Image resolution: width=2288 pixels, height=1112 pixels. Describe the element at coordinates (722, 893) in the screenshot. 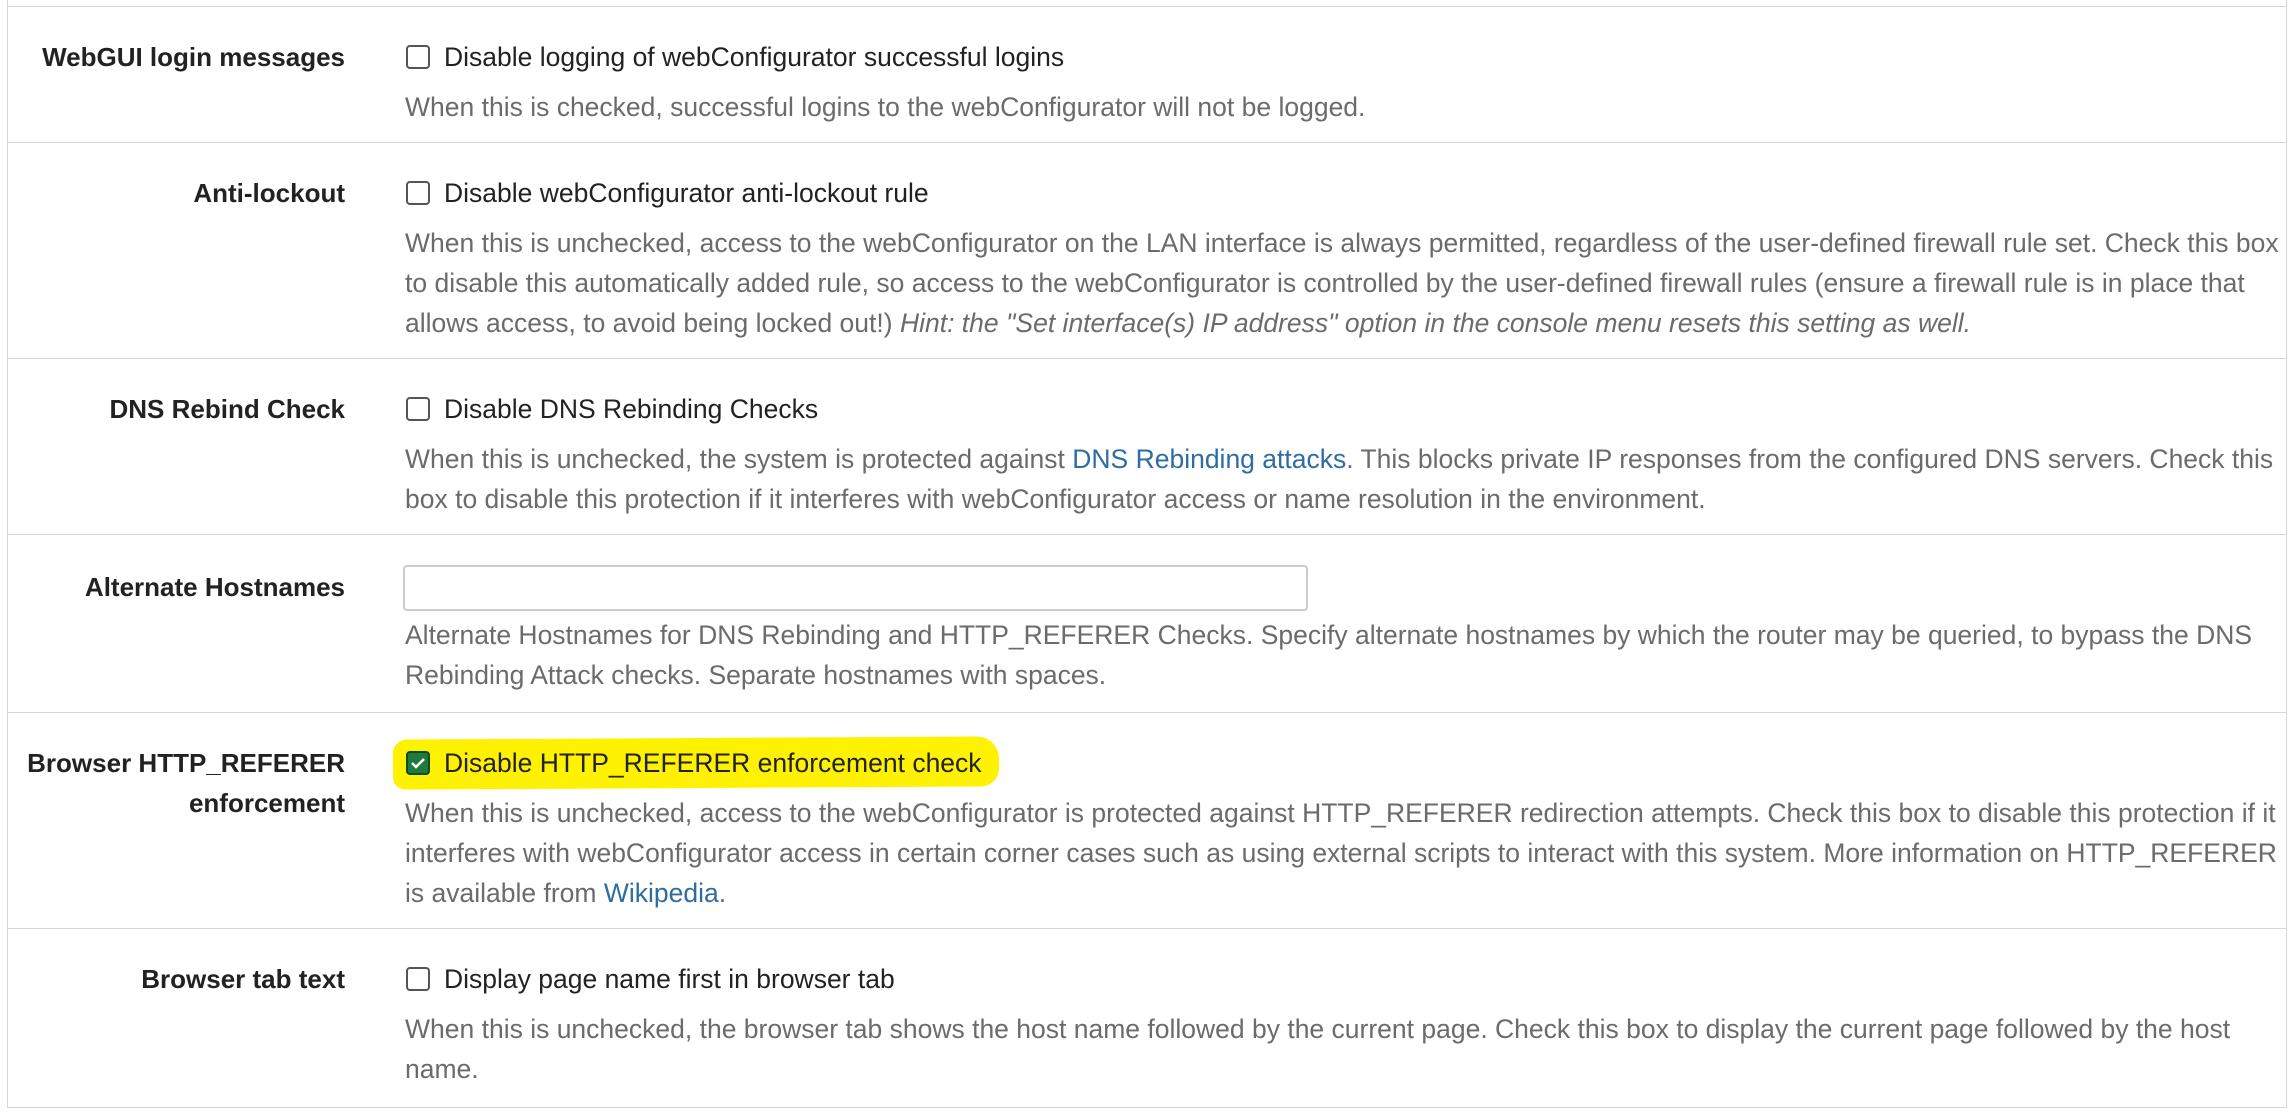

I see `help-after: .` at that location.